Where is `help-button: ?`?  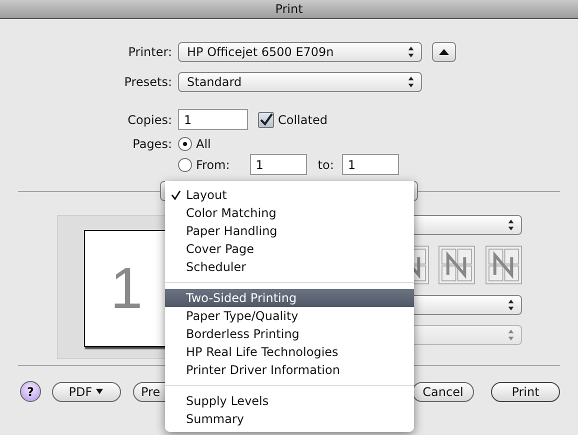 help-button: ? is located at coordinates (30, 391).